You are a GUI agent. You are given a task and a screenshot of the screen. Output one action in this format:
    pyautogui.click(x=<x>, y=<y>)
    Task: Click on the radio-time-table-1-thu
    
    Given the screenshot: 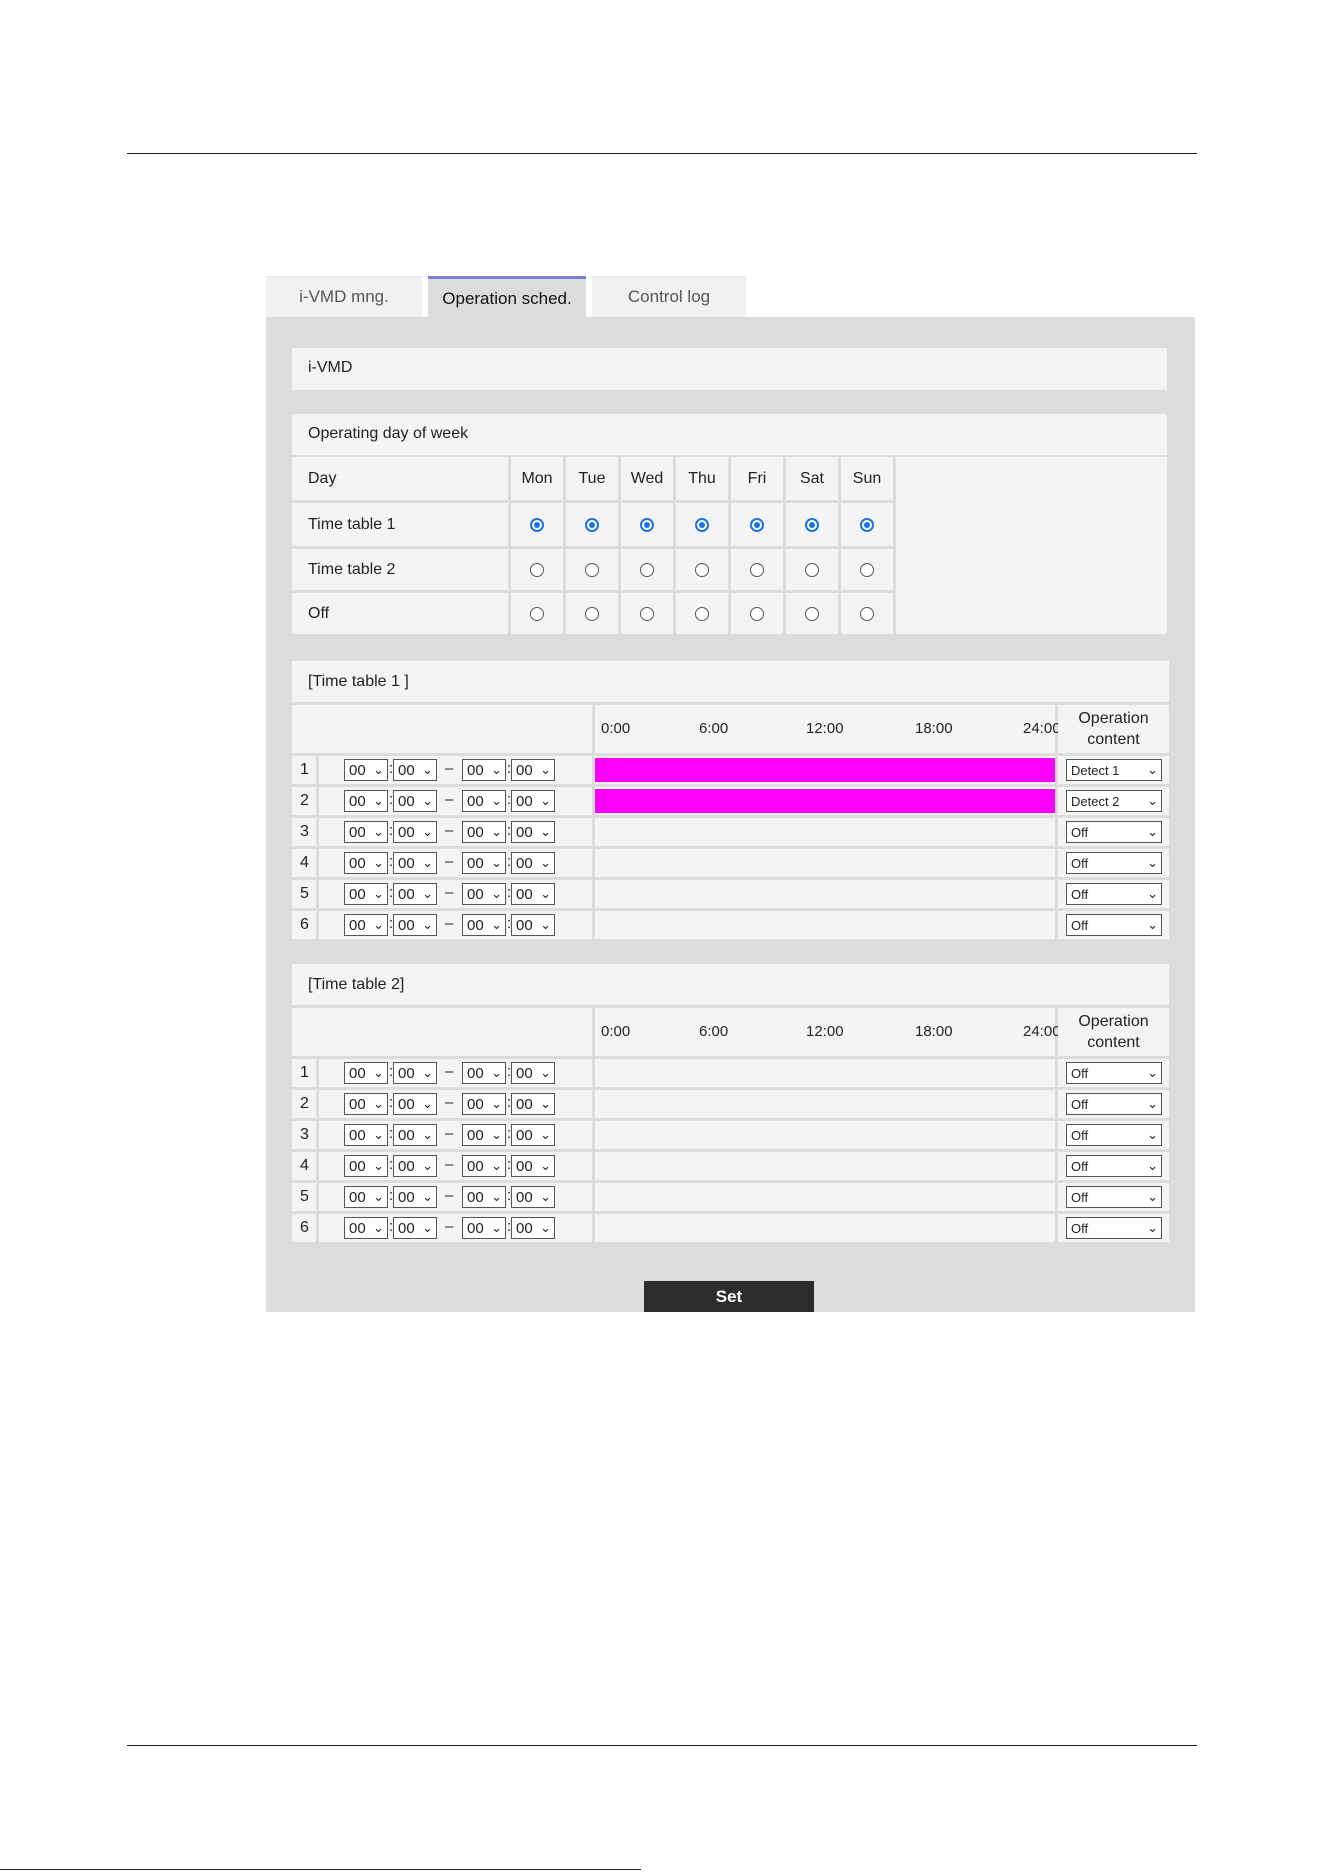 What is the action you would take?
    pyautogui.click(x=702, y=524)
    